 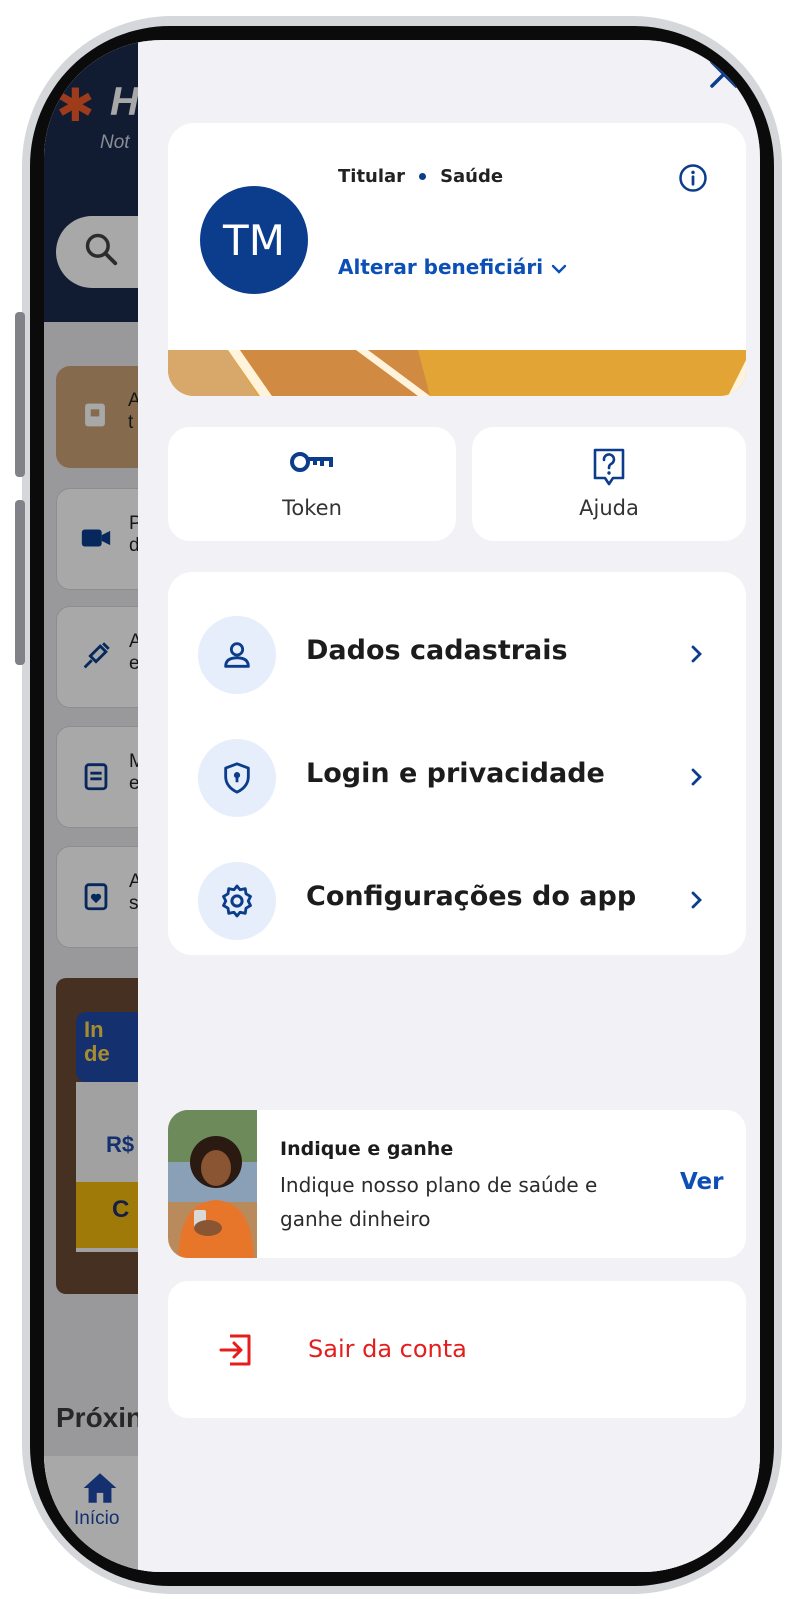 What do you see at coordinates (423, 176) in the screenshot?
I see `separator-dot` at bounding box center [423, 176].